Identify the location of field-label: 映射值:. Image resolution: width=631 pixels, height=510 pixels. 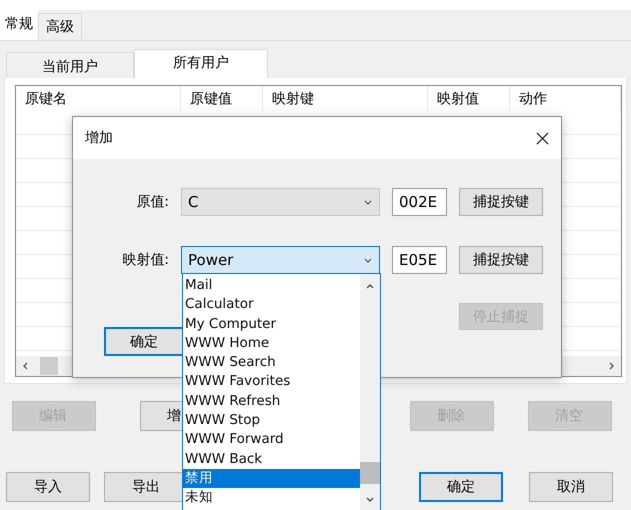
(145, 260).